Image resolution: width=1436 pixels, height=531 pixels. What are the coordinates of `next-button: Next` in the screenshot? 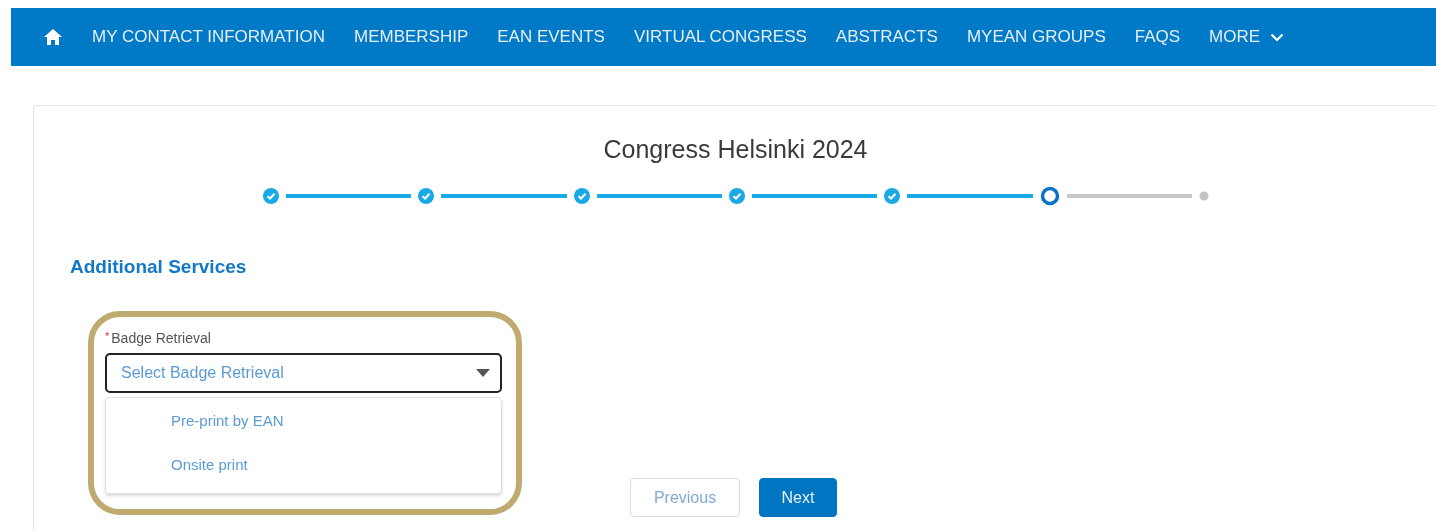 It's located at (798, 497).